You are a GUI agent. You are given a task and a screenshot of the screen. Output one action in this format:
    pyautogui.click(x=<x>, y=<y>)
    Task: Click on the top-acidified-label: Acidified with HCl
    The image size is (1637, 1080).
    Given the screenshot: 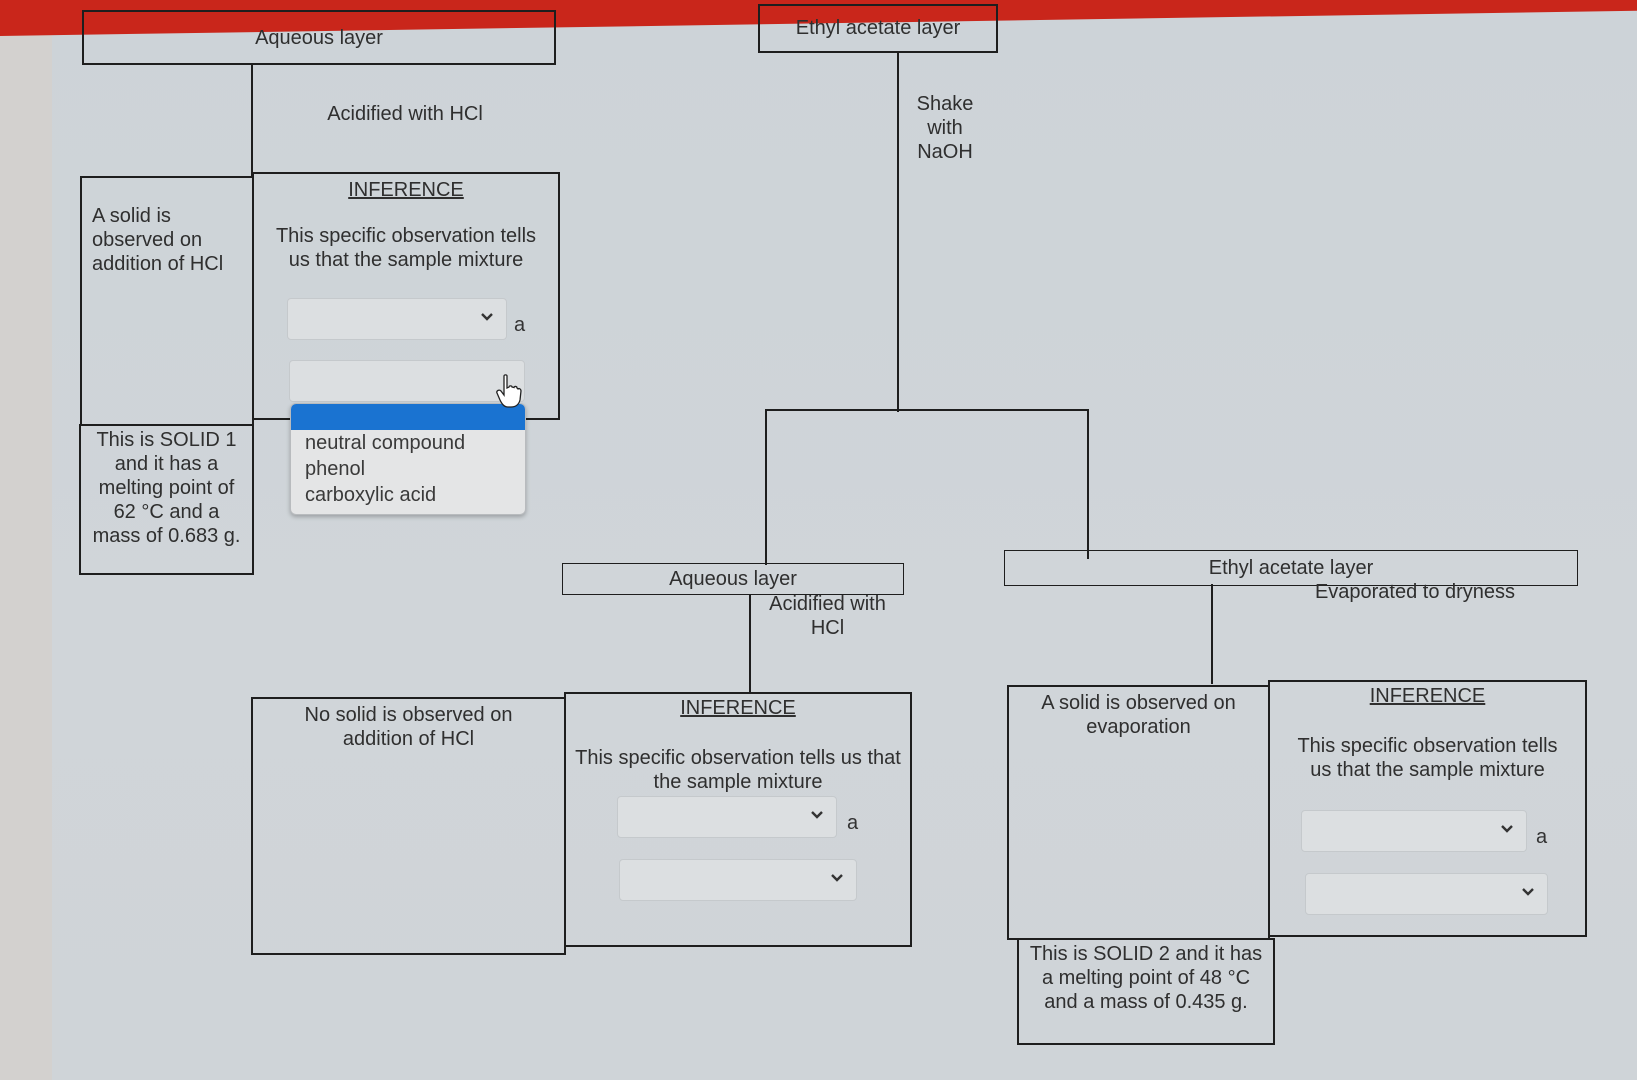 What is the action you would take?
    pyautogui.click(x=405, y=114)
    